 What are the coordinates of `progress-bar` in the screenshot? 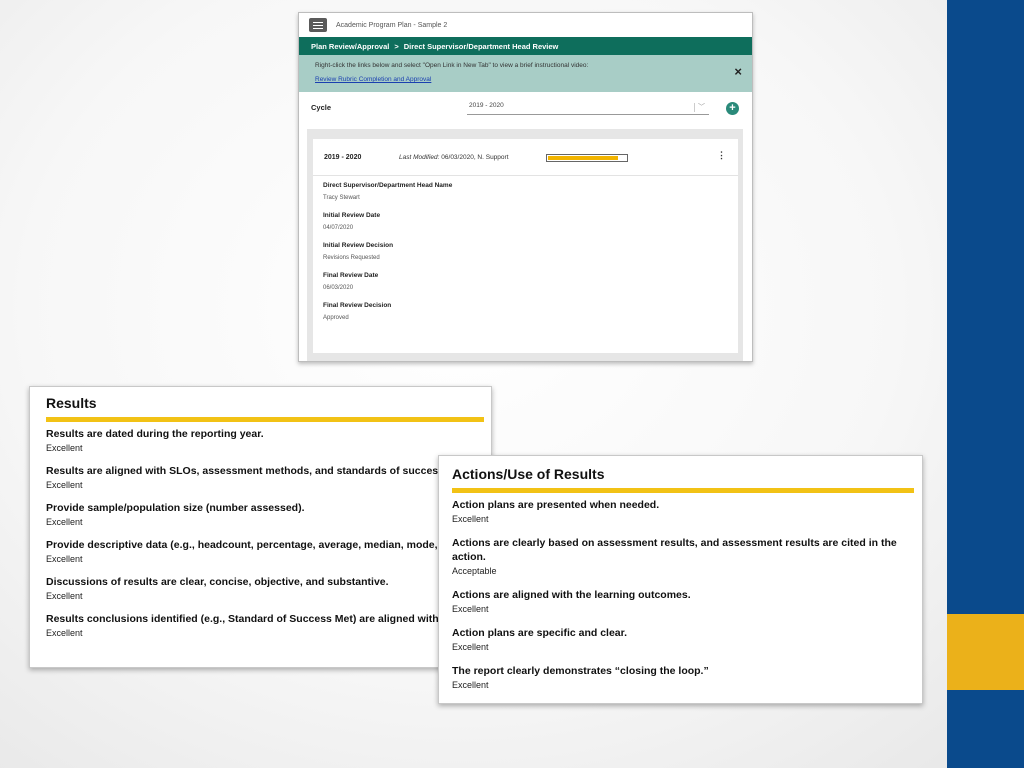 It's located at (587, 158).